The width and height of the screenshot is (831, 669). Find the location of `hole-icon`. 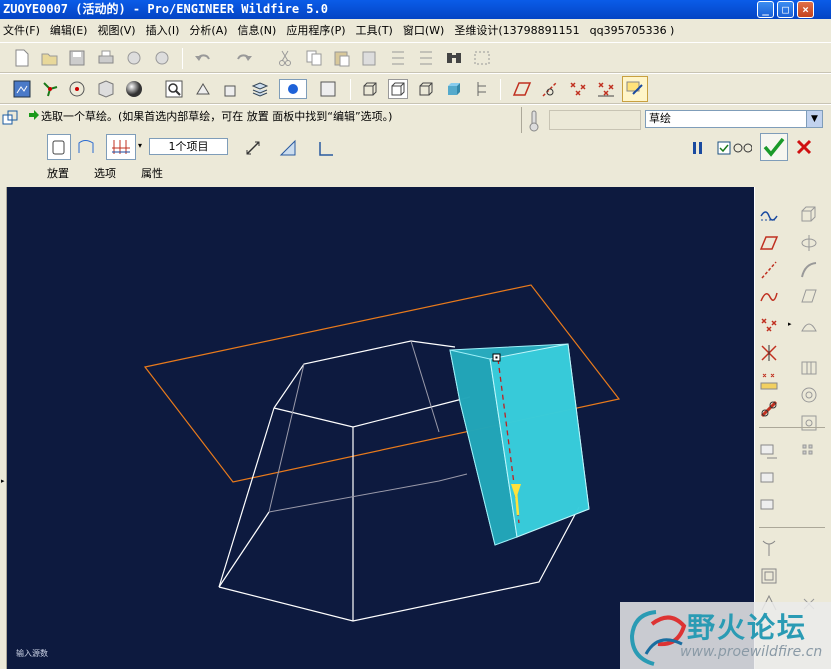

hole-icon is located at coordinates (809, 368).